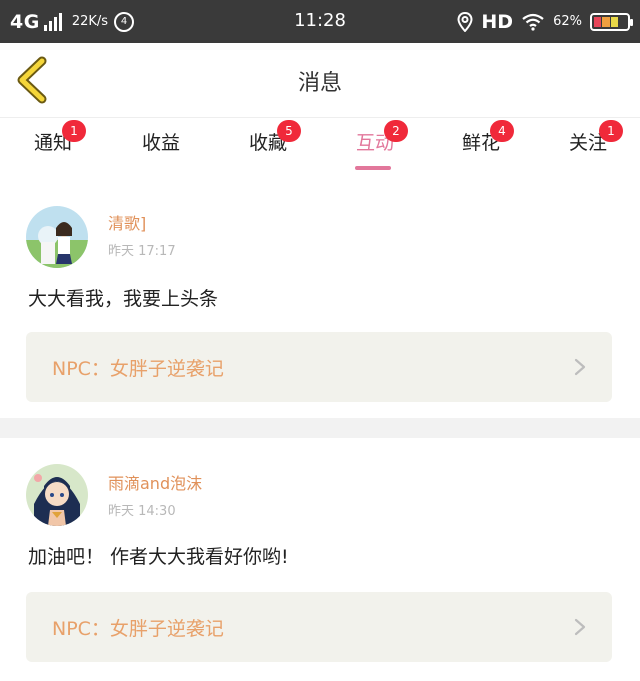 The image size is (640, 681). What do you see at coordinates (155, 482) in the screenshot?
I see `username: 雨滴and泡沫` at bounding box center [155, 482].